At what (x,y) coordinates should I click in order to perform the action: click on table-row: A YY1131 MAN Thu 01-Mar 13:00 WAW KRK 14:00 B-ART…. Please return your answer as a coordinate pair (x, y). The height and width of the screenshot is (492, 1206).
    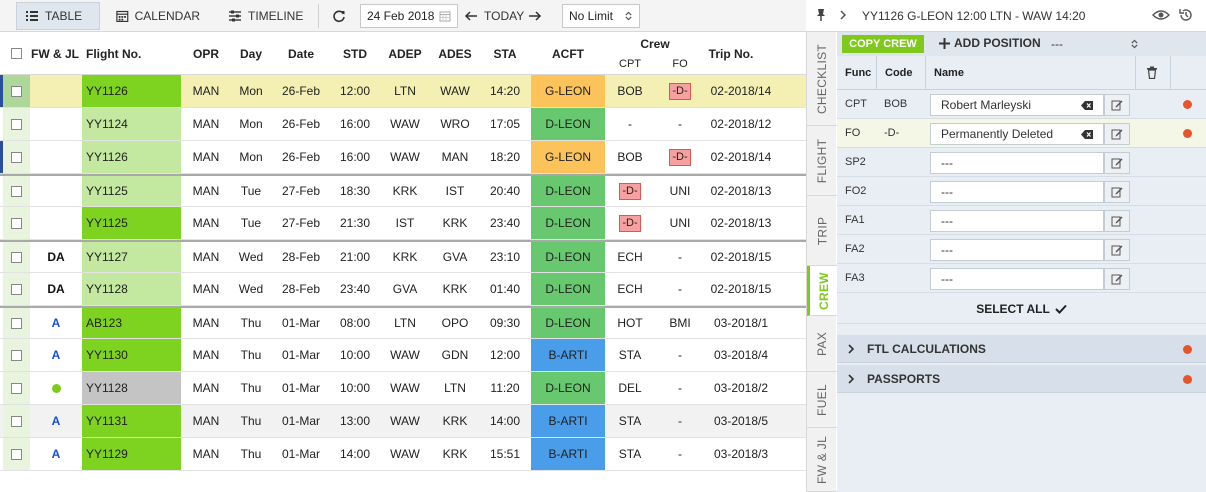
    Looking at the image, I should click on (403, 421).